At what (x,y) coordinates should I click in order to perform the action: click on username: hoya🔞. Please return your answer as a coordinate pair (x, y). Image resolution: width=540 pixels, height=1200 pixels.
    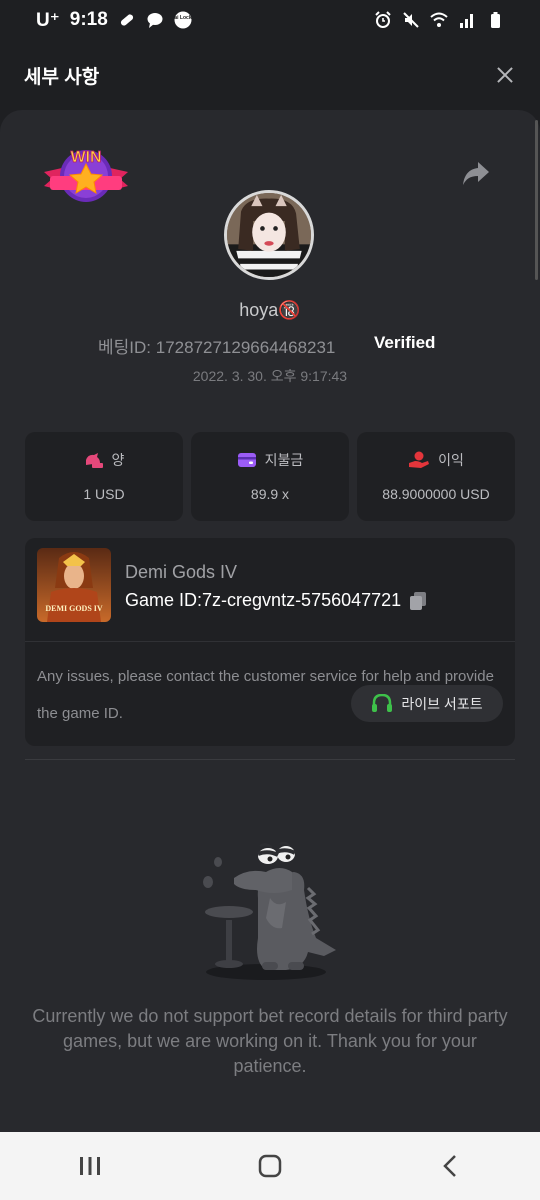
    Looking at the image, I should click on (270, 310).